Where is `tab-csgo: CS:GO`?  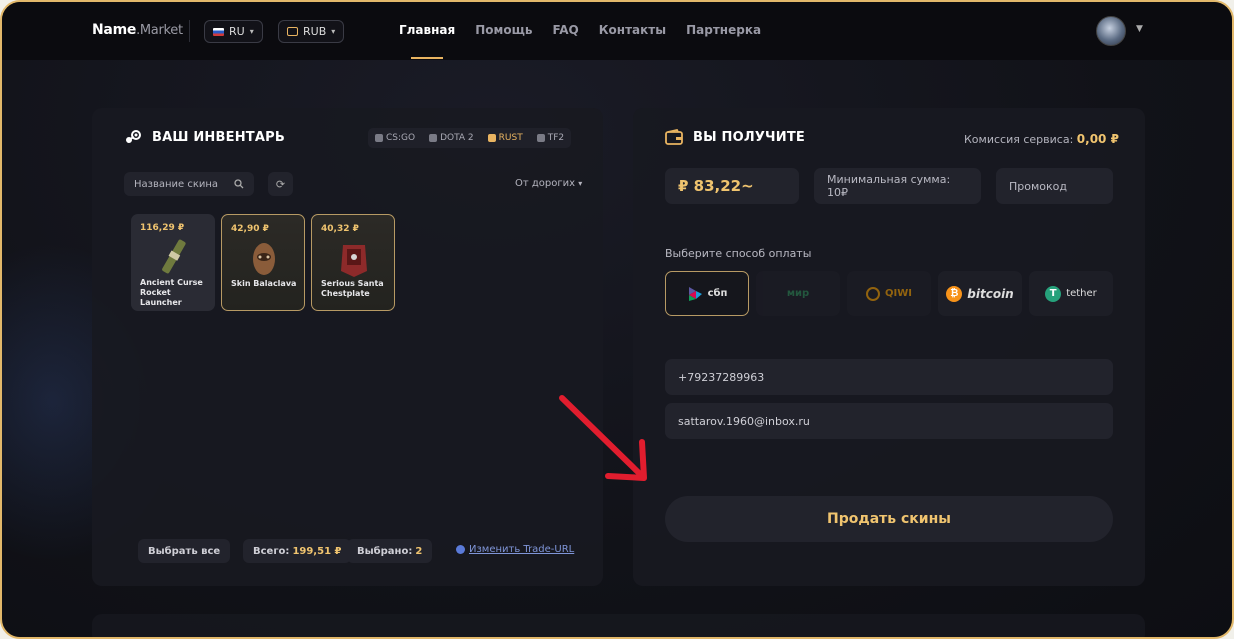
tab-csgo: CS:GO is located at coordinates (395, 138).